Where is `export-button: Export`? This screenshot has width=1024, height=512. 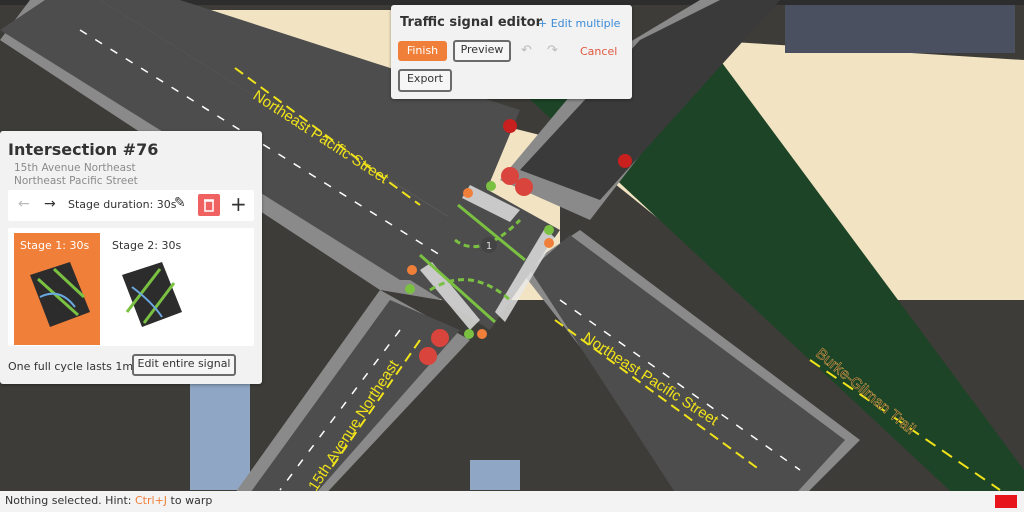
export-button: Export is located at coordinates (425, 80).